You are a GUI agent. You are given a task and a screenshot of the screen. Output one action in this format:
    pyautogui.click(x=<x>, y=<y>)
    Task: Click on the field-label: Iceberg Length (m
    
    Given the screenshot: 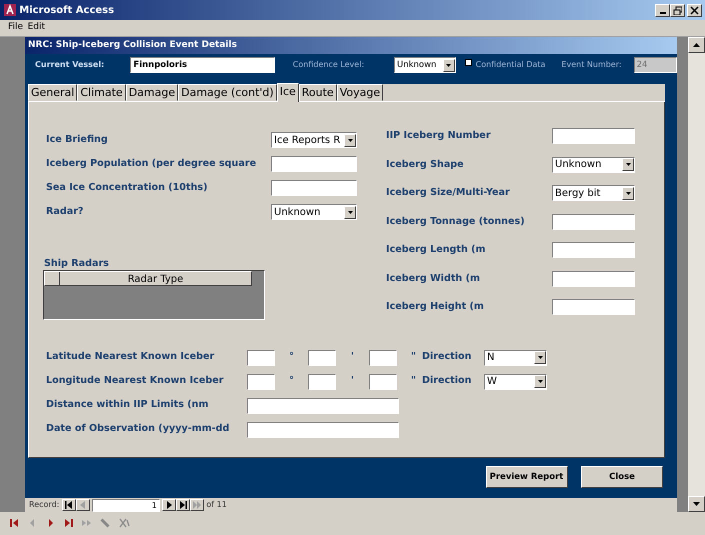 What is the action you would take?
    pyautogui.click(x=436, y=250)
    